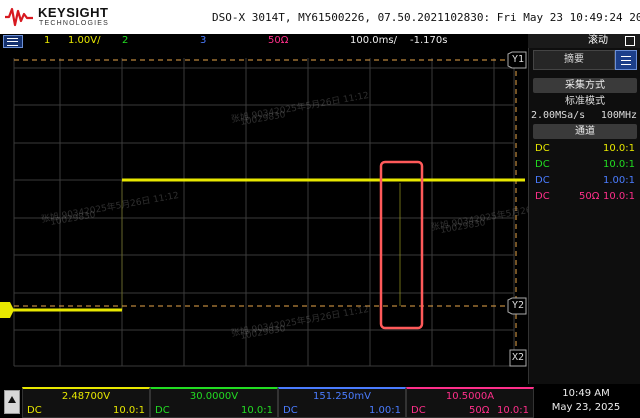  I want to click on ch3-label: 3, so click(203, 41).